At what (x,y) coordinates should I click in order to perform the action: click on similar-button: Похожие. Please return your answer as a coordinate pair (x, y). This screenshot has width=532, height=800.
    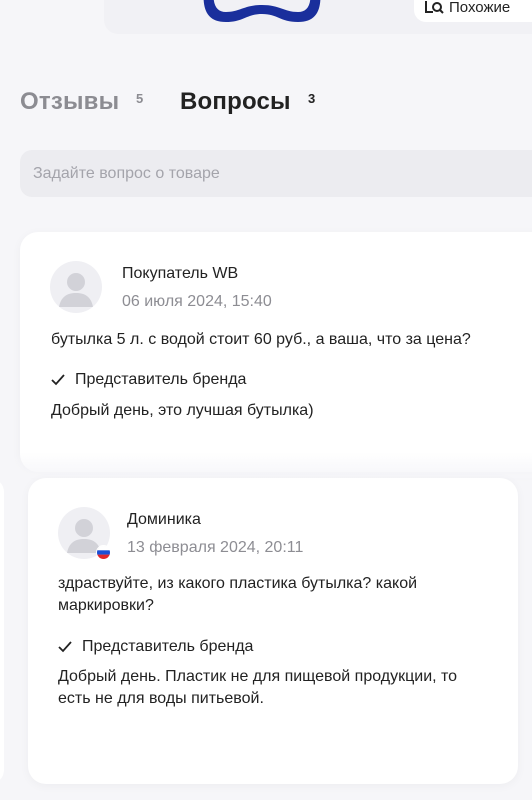
    Looking at the image, I should click on (473, 11).